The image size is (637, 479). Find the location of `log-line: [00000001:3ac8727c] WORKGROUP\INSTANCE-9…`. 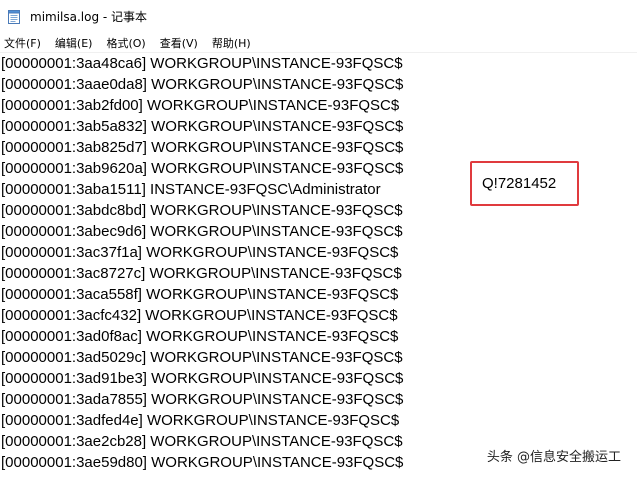

log-line: [00000001:3ac8727c] WORKGROUP\INSTANCE-9… is located at coordinates (201, 273).